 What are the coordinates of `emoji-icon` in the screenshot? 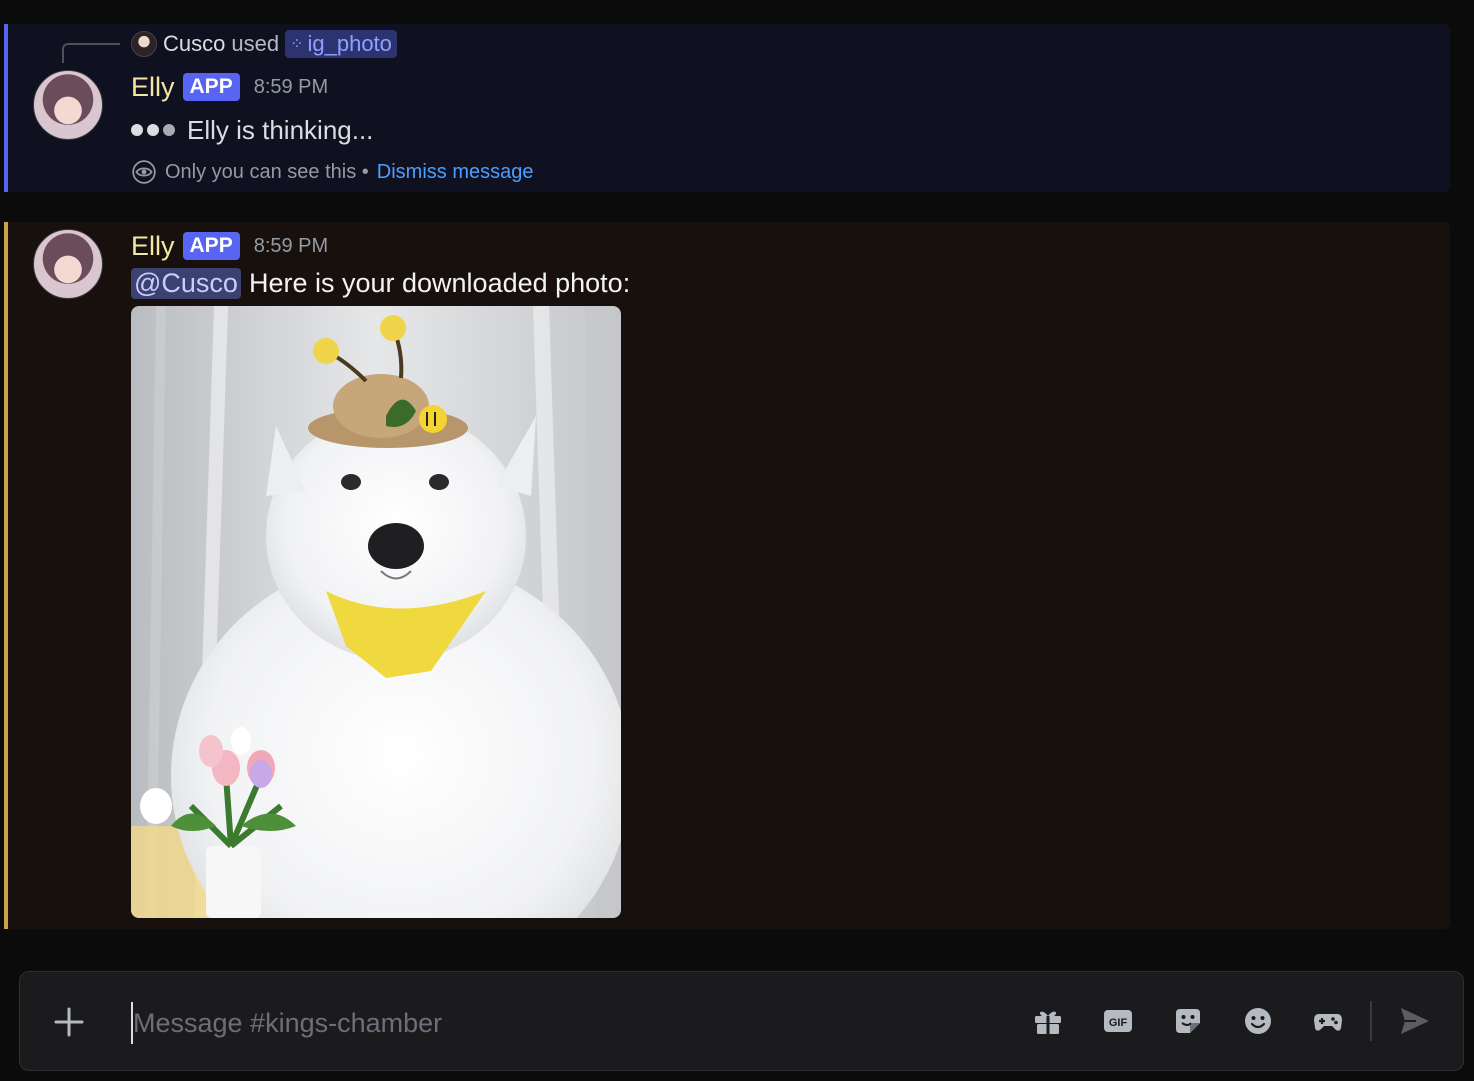 It's located at (1258, 1021).